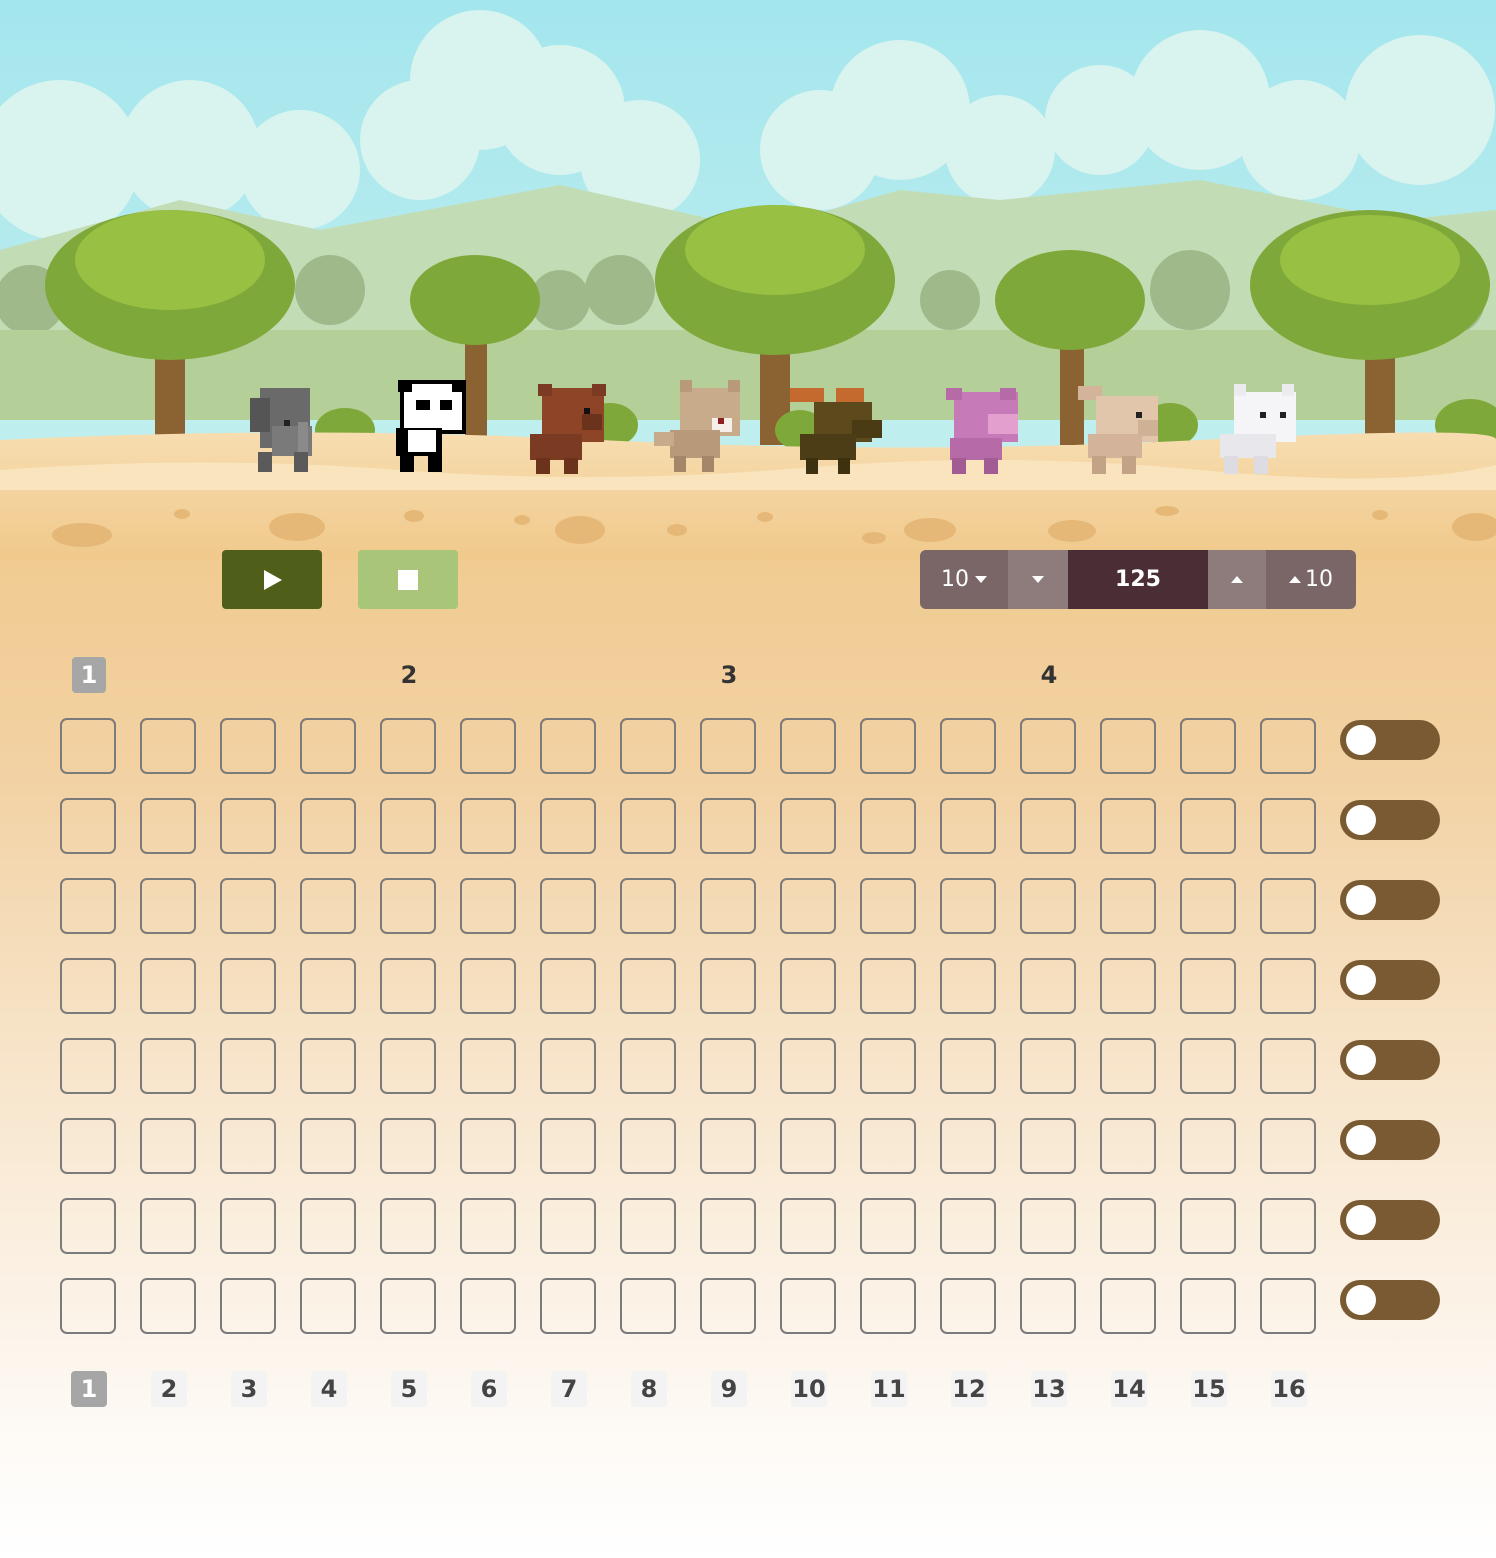 Image resolution: width=1496 pixels, height=1558 pixels. What do you see at coordinates (1390, 900) in the screenshot?
I see `row-toggle-bear` at bounding box center [1390, 900].